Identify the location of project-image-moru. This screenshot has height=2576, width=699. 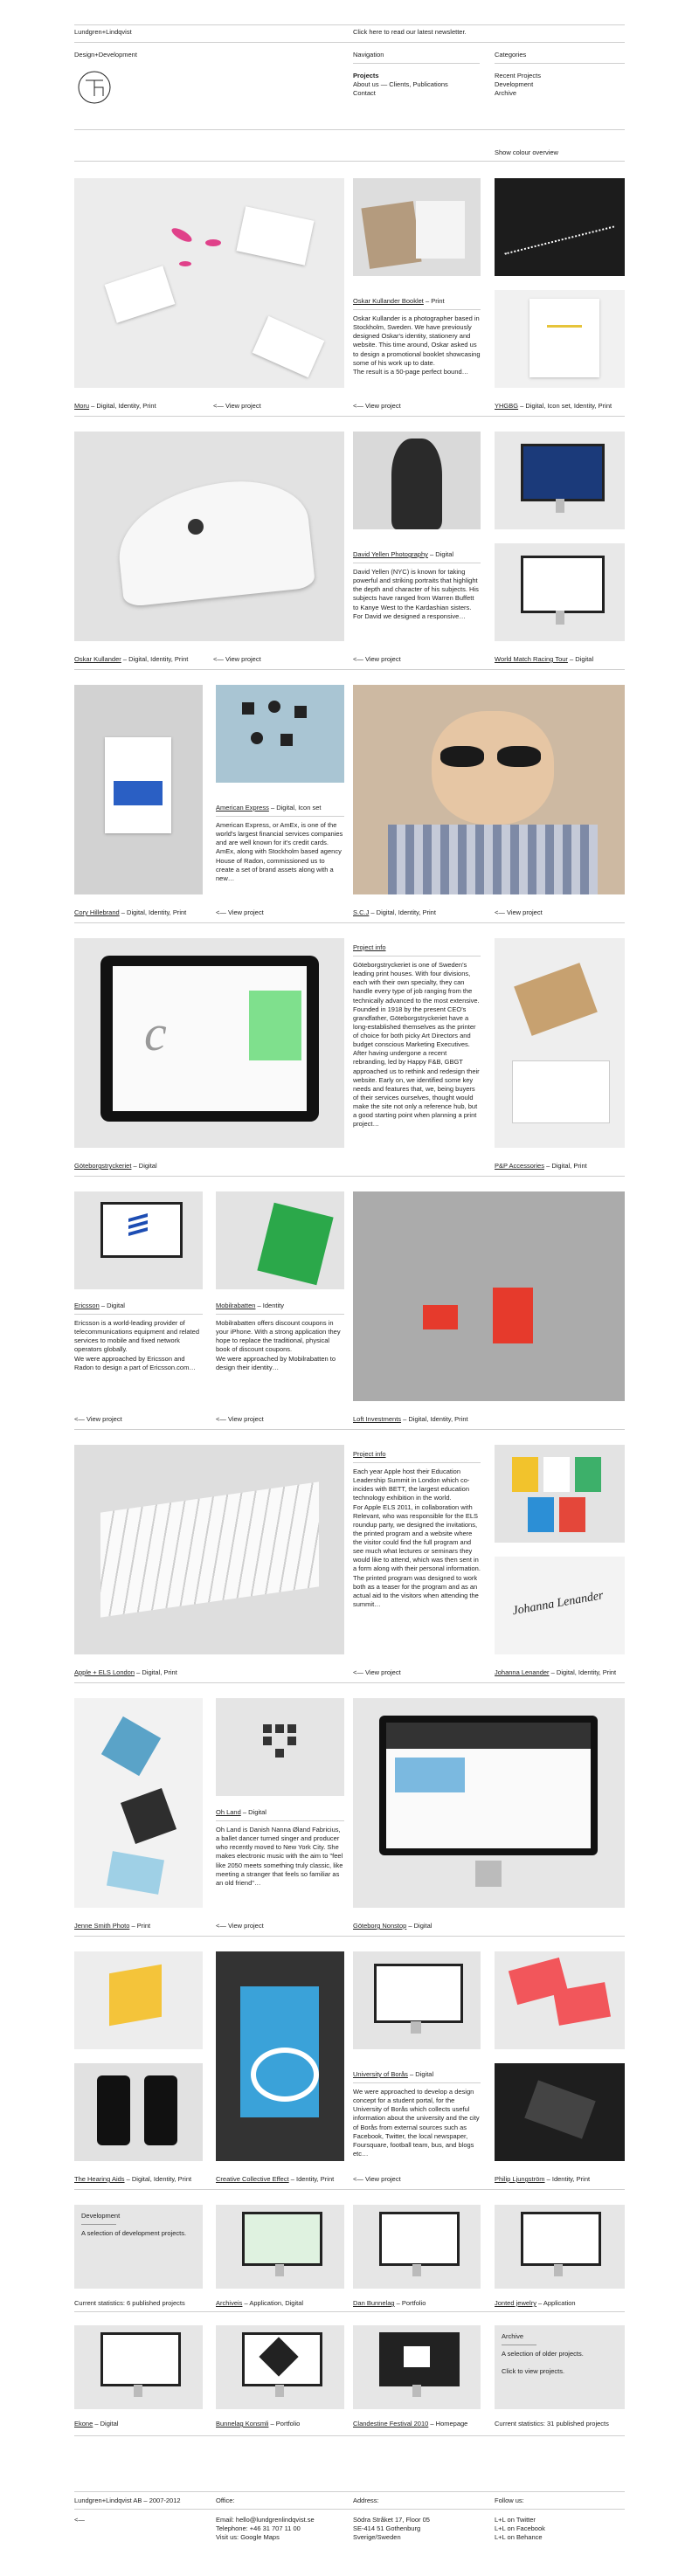
(209, 283).